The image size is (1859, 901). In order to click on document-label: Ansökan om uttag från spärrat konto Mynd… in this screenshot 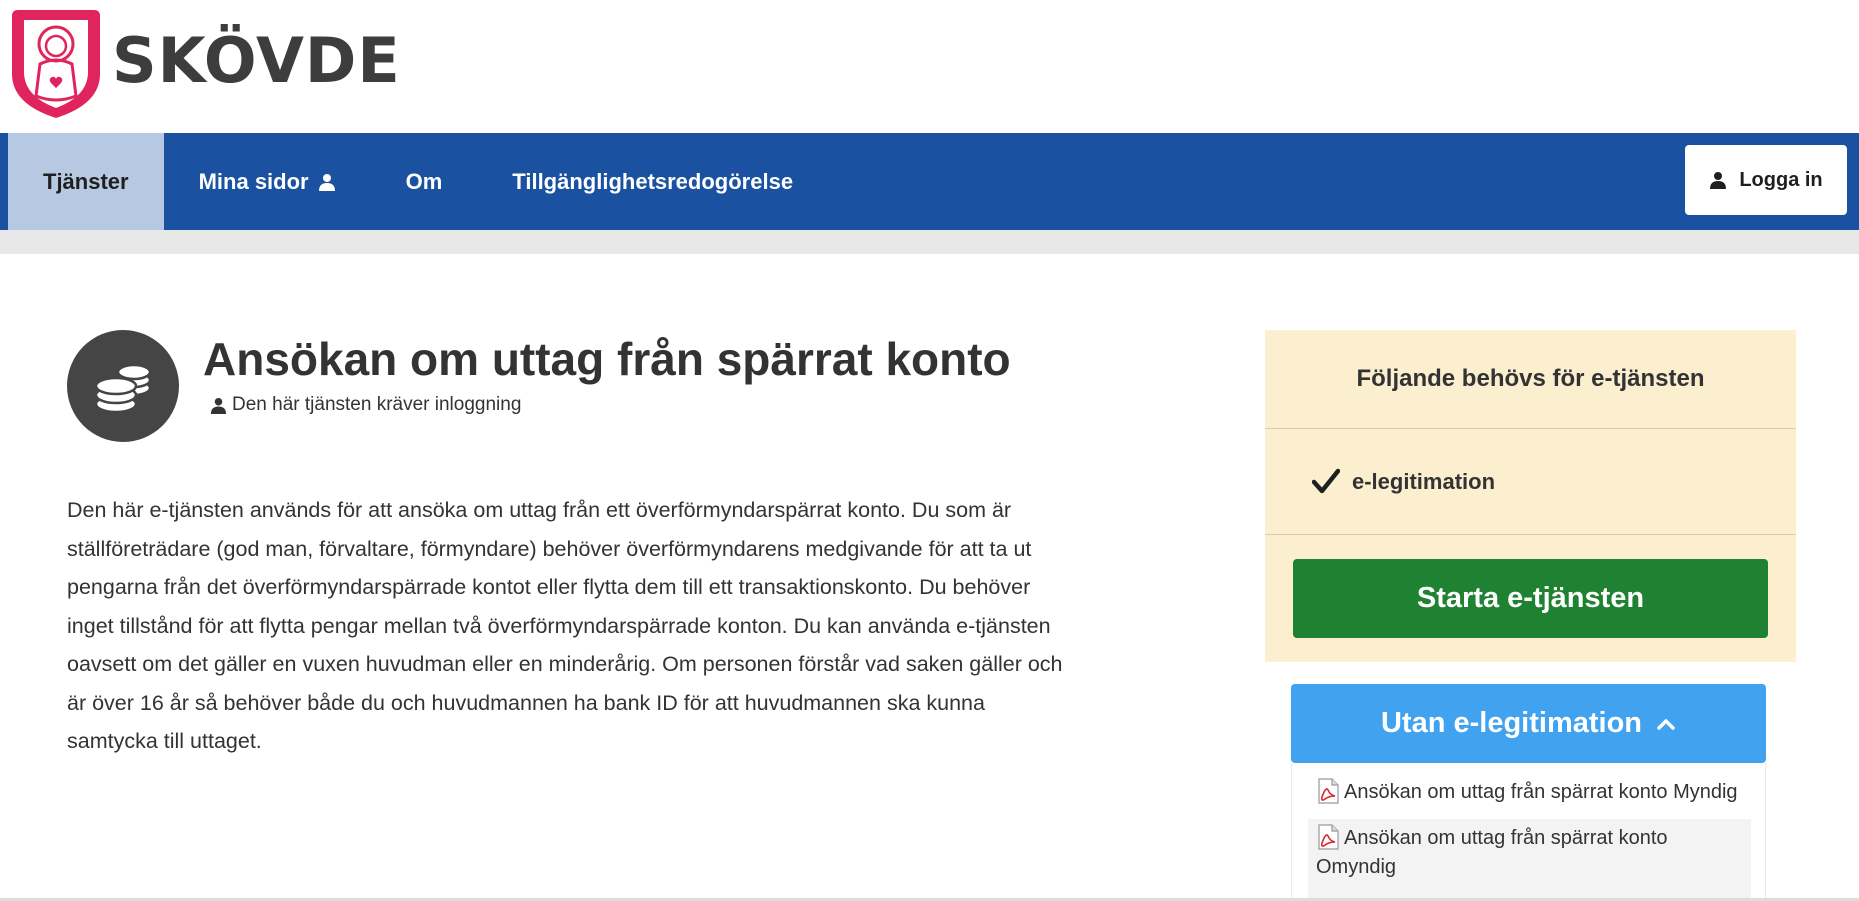, I will do `click(1541, 792)`.